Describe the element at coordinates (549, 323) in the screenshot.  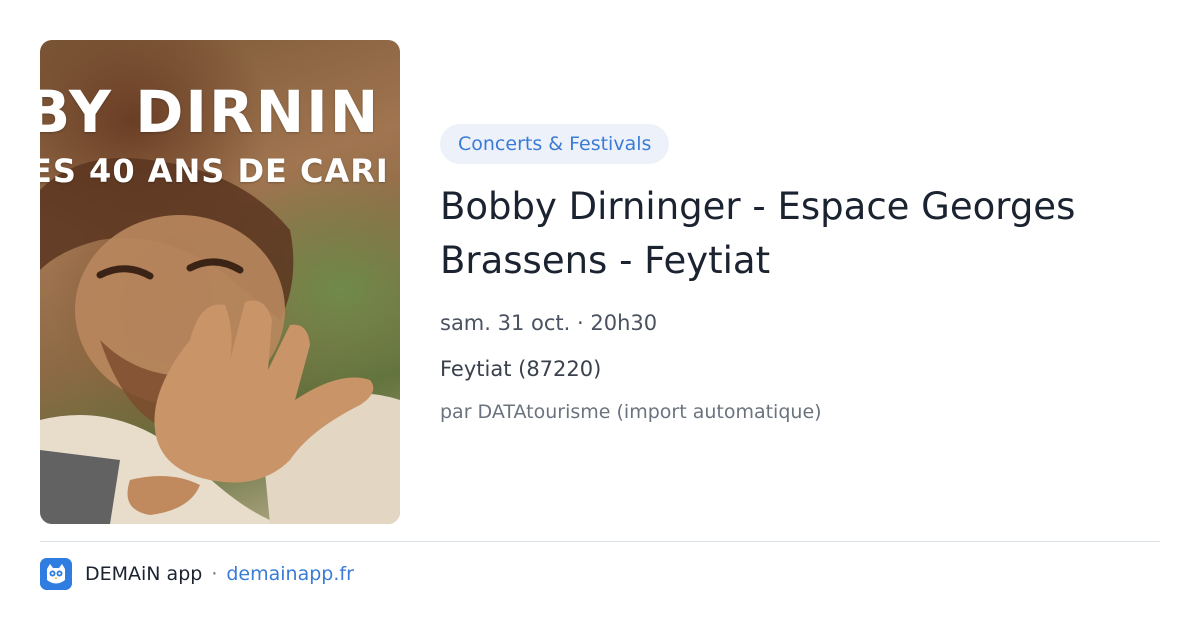
I see `event-datetime: sam. 31 oct. · 20h30` at that location.